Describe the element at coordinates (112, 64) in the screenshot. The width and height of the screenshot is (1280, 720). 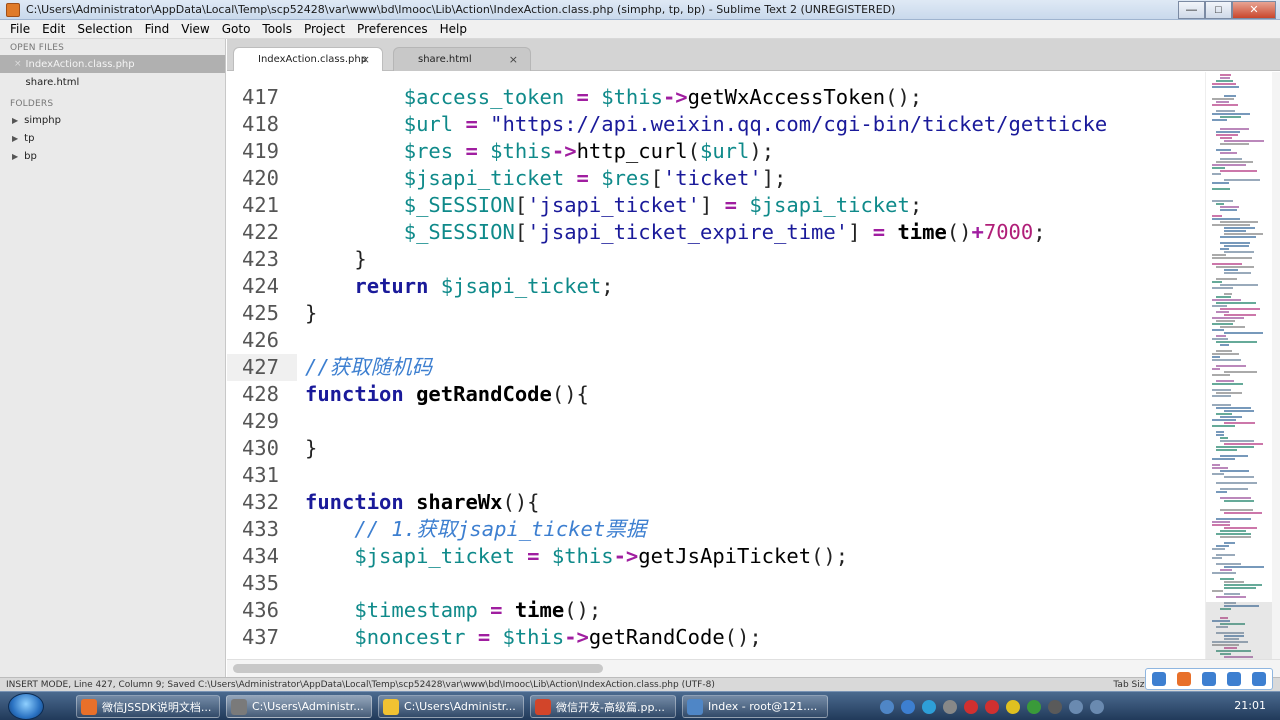
I see `open-file-item: × IndexAction.class.php` at that location.